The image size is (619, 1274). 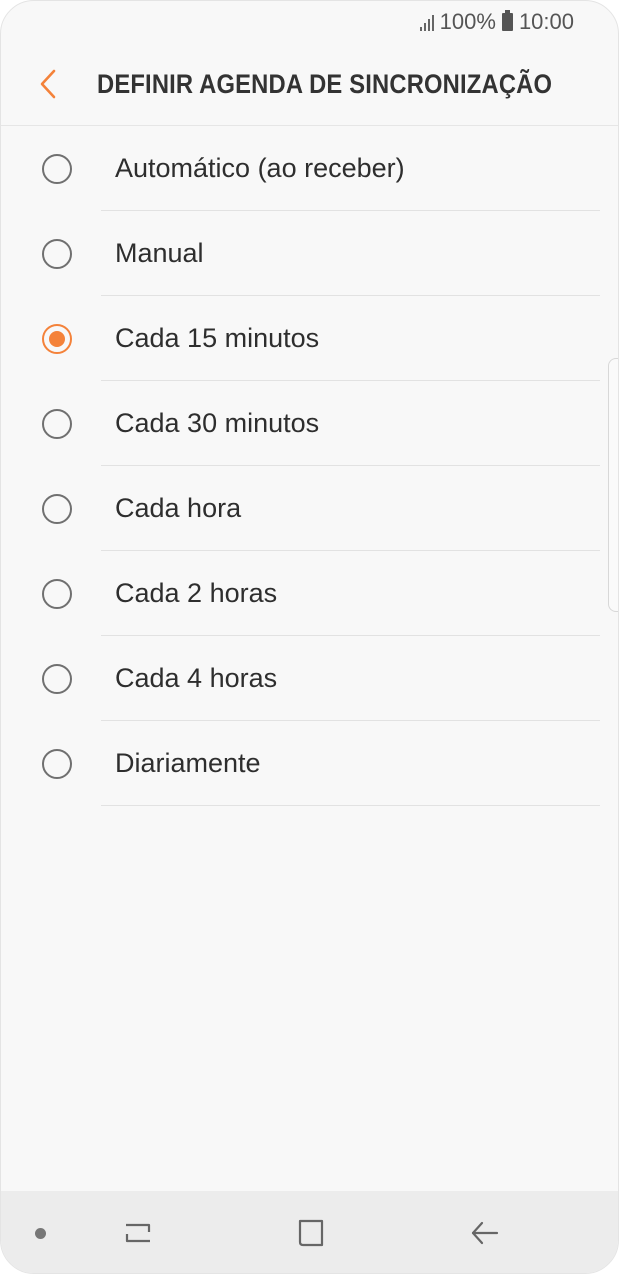 I want to click on option-label: Cada 2 horas, so click(x=196, y=593).